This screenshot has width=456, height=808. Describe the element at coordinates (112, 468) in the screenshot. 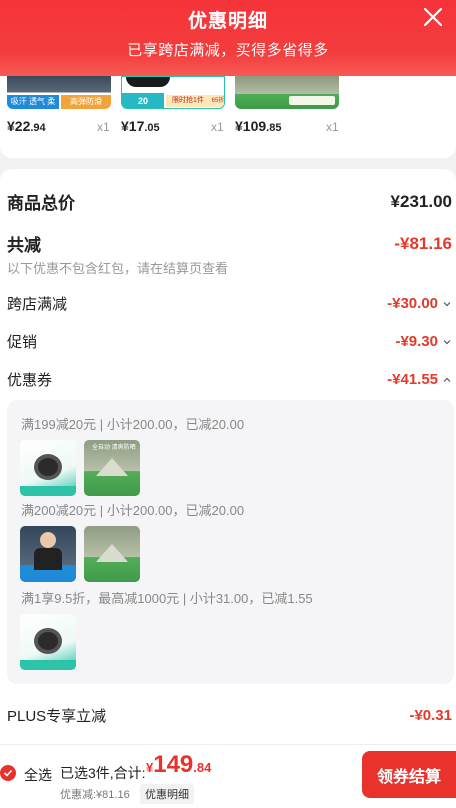

I see `product-thumbnail: 全自动 清爽防晒` at that location.